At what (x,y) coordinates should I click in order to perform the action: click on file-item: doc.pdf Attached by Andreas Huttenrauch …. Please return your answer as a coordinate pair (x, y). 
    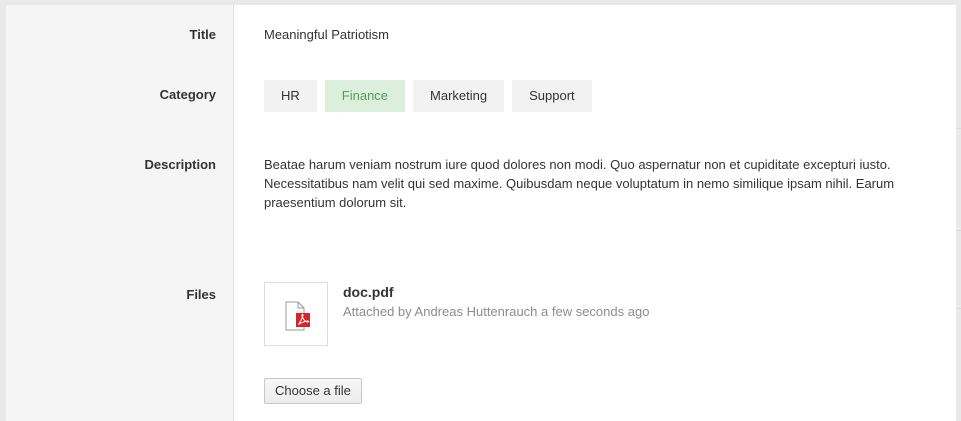
    Looking at the image, I should click on (456, 314).